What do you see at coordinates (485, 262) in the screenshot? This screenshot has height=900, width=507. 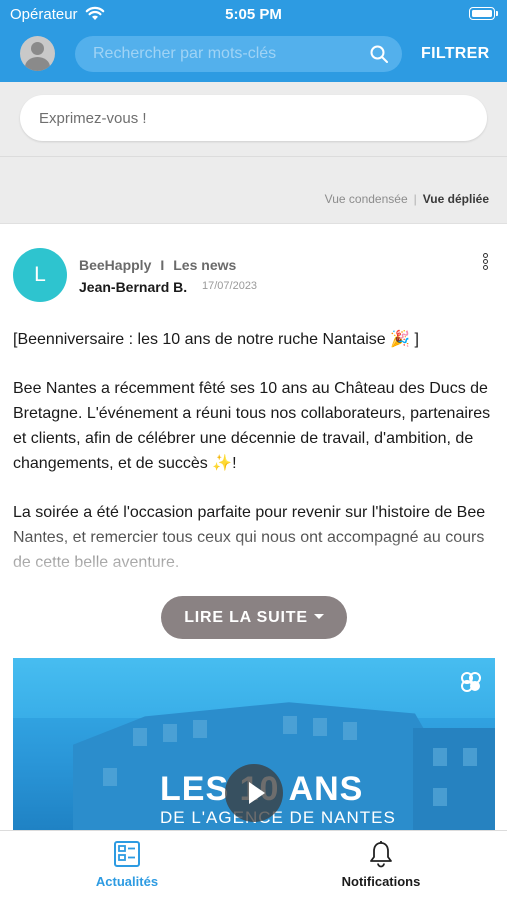 I see `more-options-icon` at bounding box center [485, 262].